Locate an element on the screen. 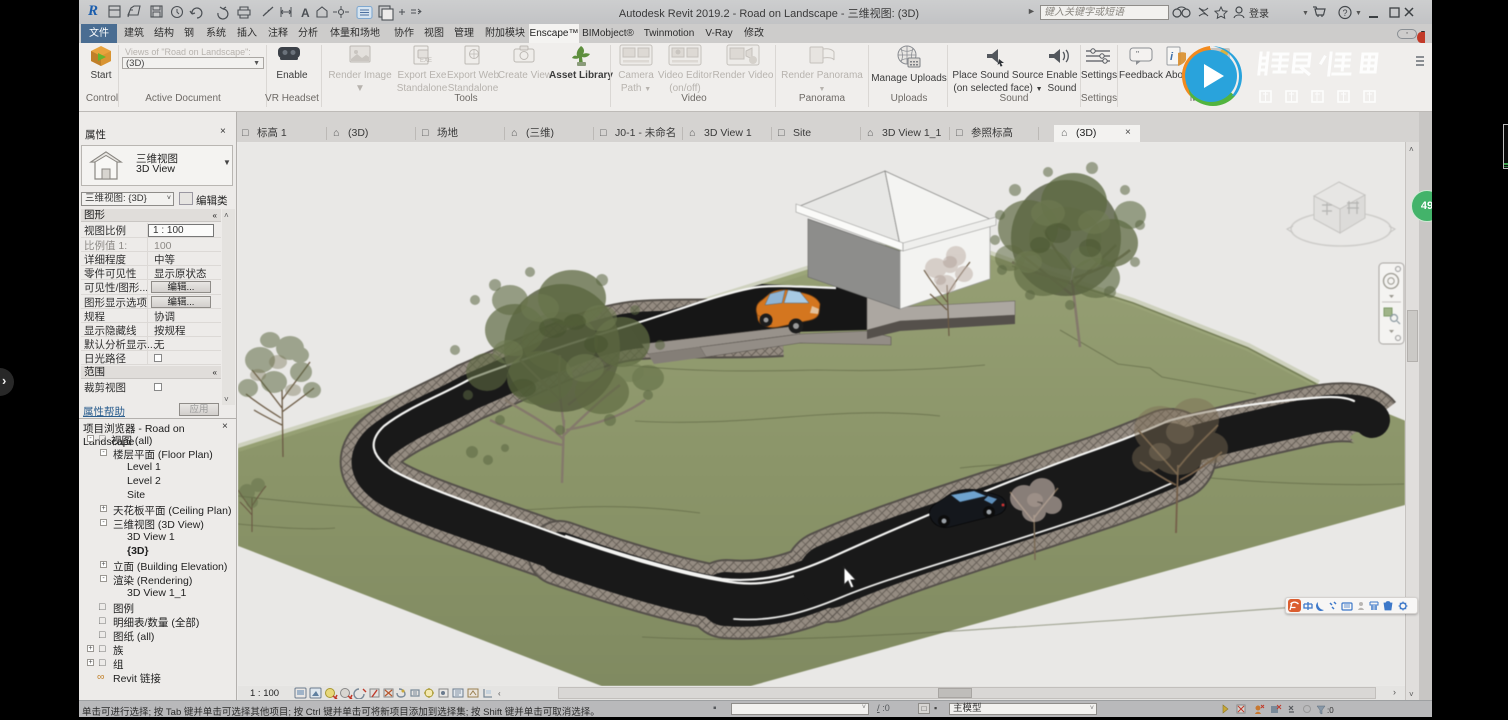 The height and width of the screenshot is (720, 1508). svg-text: A is located at coordinates (305, 13).